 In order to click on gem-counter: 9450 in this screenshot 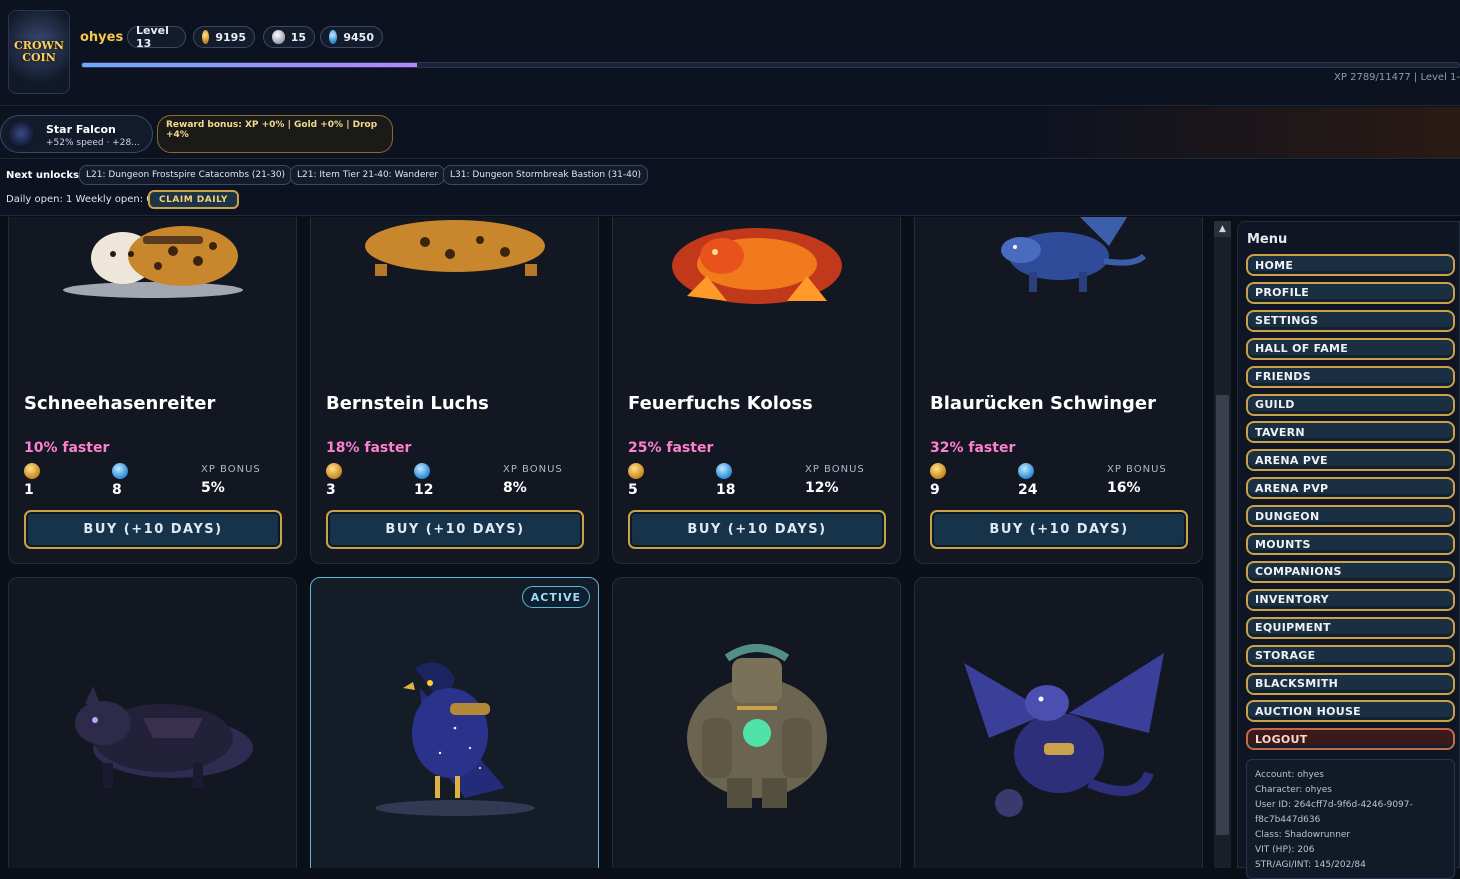, I will do `click(351, 37)`.